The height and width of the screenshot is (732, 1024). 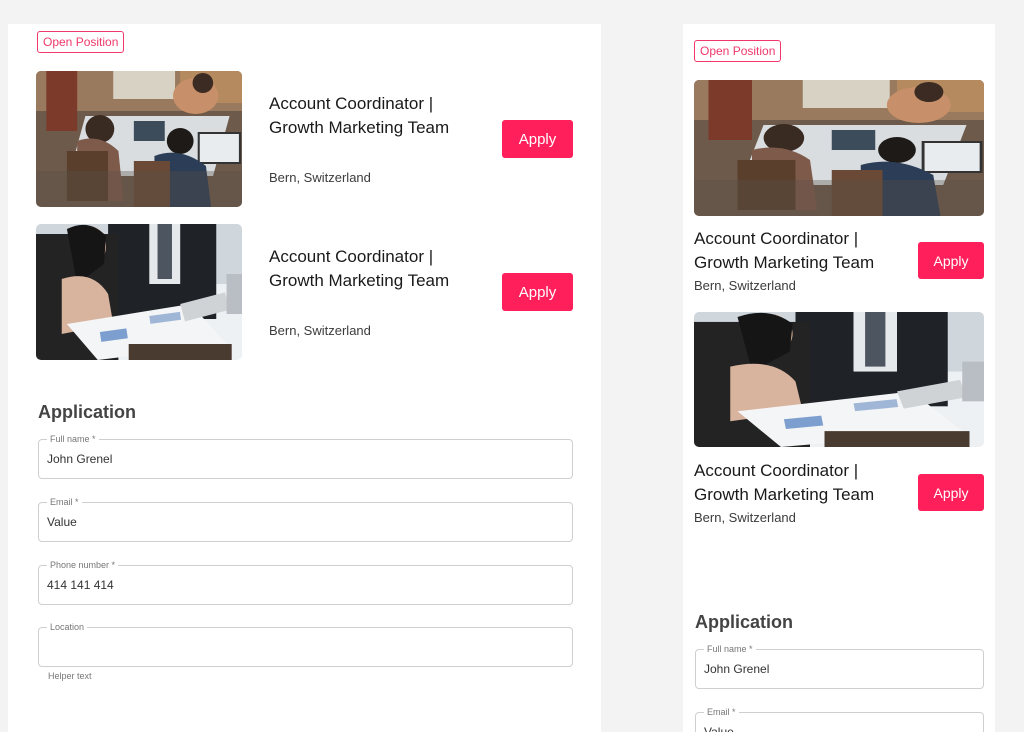 I want to click on location-field: Location, so click(x=305, y=644).